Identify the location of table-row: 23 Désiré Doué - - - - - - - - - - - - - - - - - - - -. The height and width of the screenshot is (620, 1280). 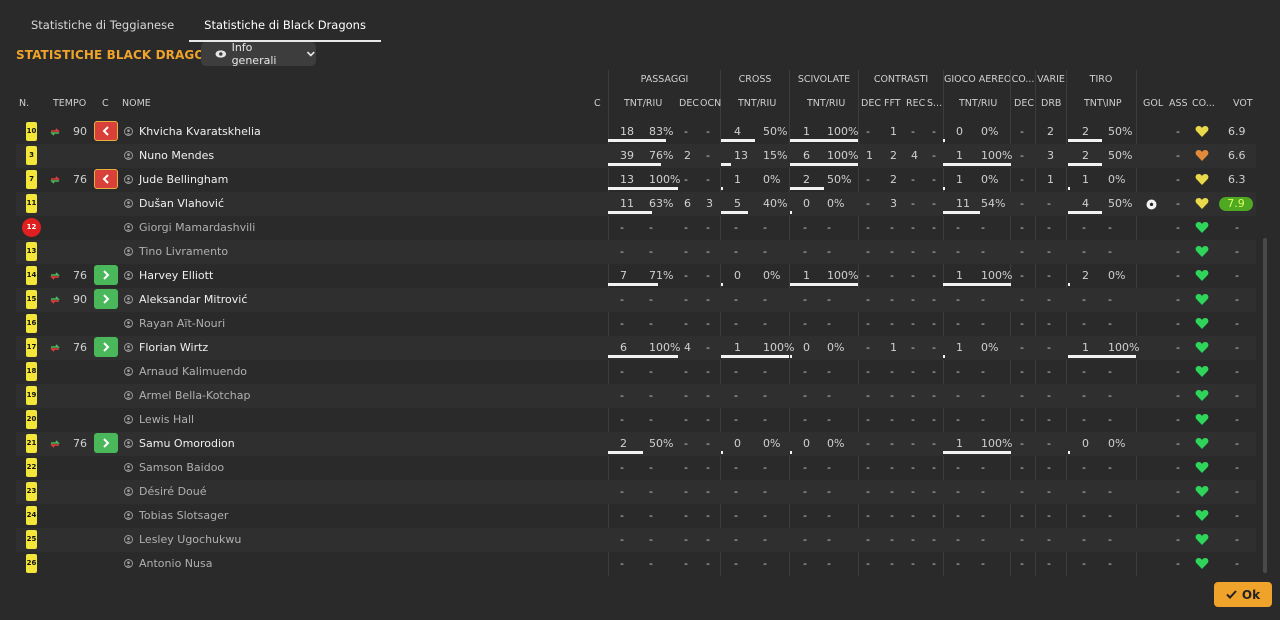
(636, 492).